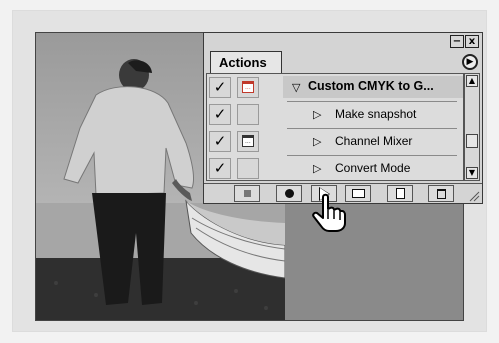 The height and width of the screenshot is (343, 499). I want to click on action-label: Make snapshot, so click(376, 114).